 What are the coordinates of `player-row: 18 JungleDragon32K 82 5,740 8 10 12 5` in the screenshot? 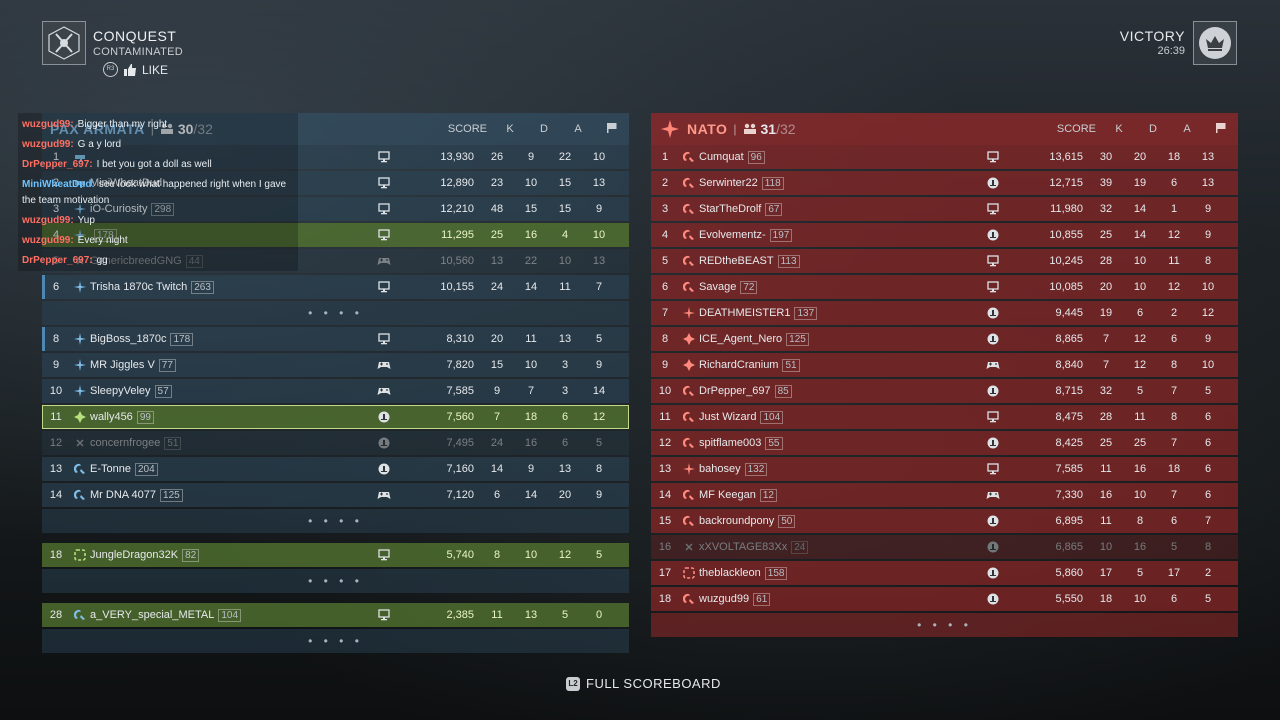 It's located at (335, 555).